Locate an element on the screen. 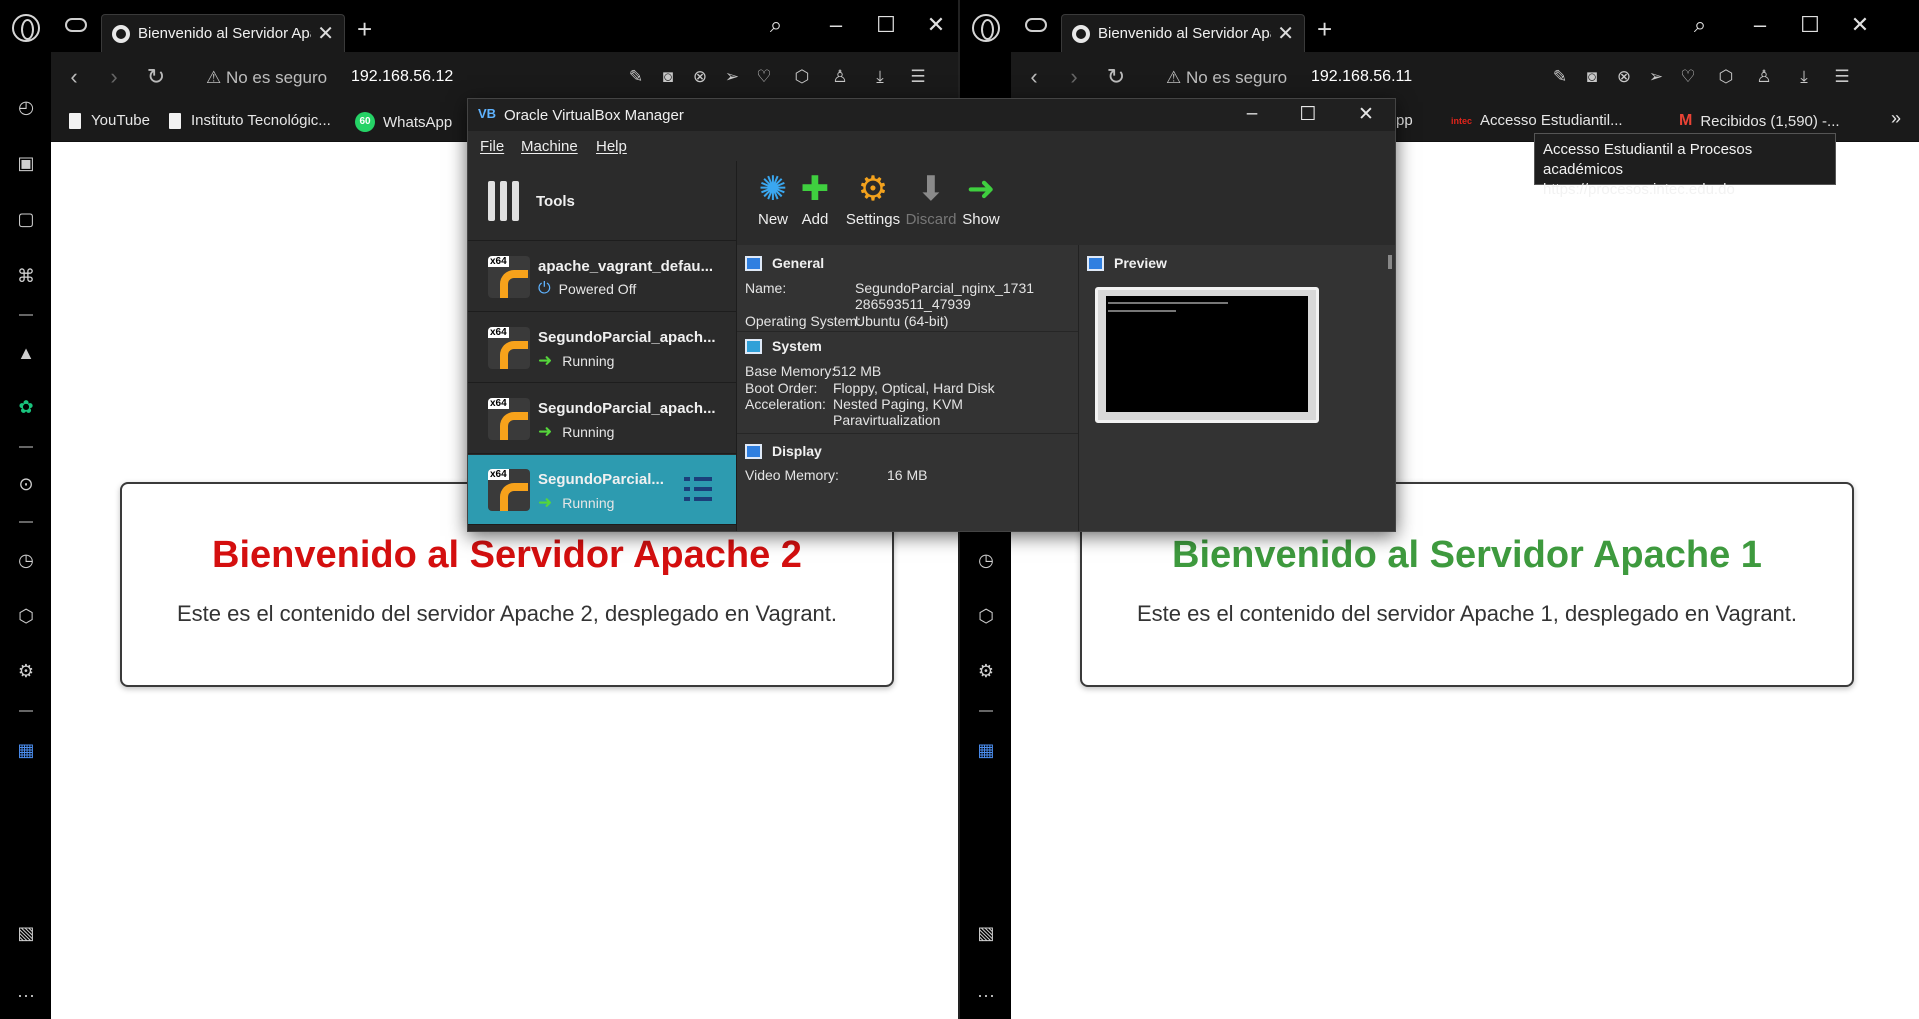  chatgpt-icon: ✿ is located at coordinates (26, 407).